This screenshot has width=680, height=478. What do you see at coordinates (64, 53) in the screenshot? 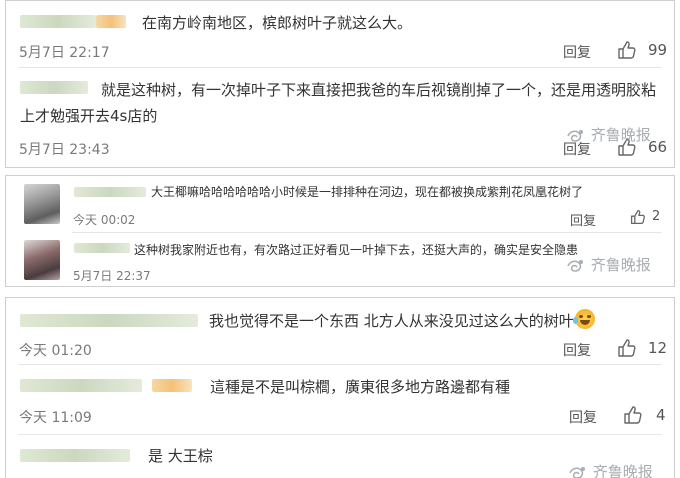
I see `comment-timestamp: 5月7日 22:17` at bounding box center [64, 53].